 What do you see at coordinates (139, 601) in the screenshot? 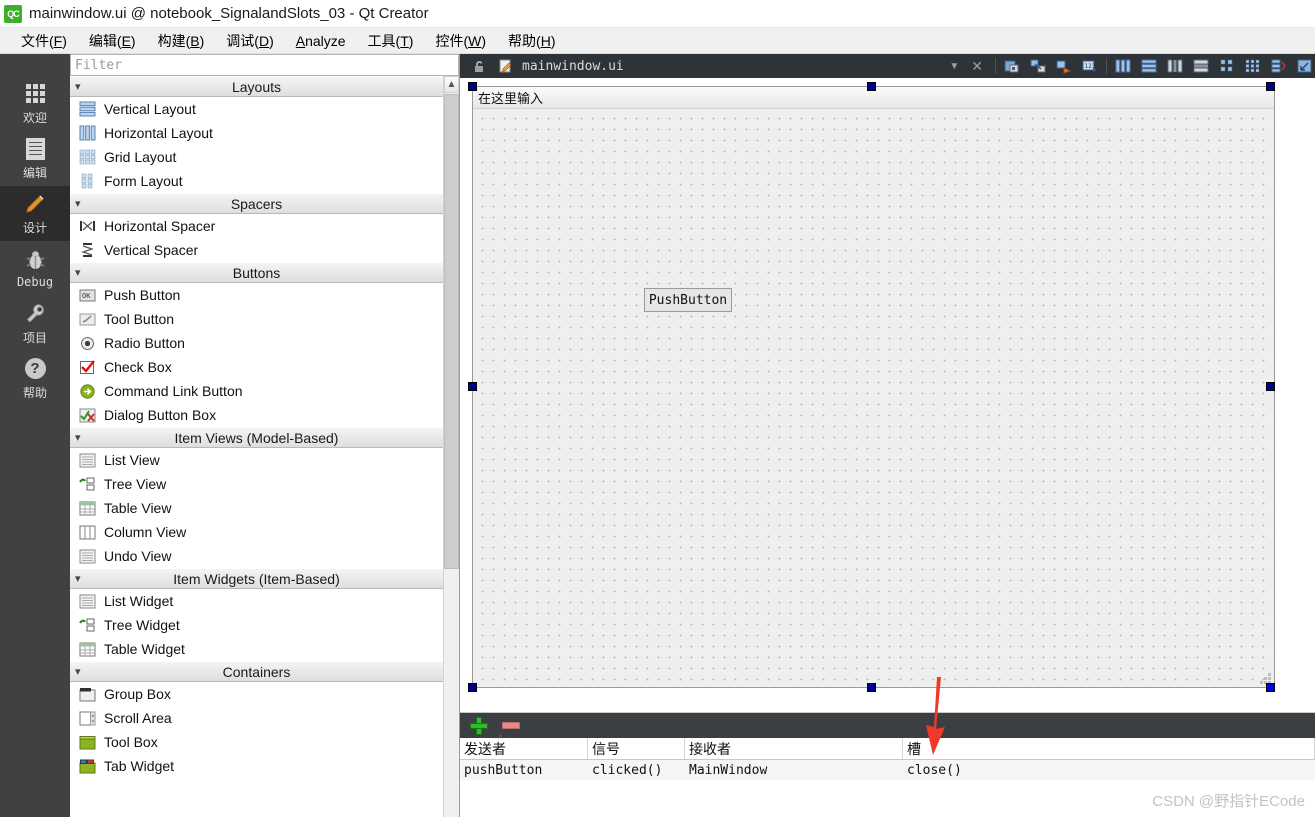
I see `widget-item-label: List Widget` at bounding box center [139, 601].